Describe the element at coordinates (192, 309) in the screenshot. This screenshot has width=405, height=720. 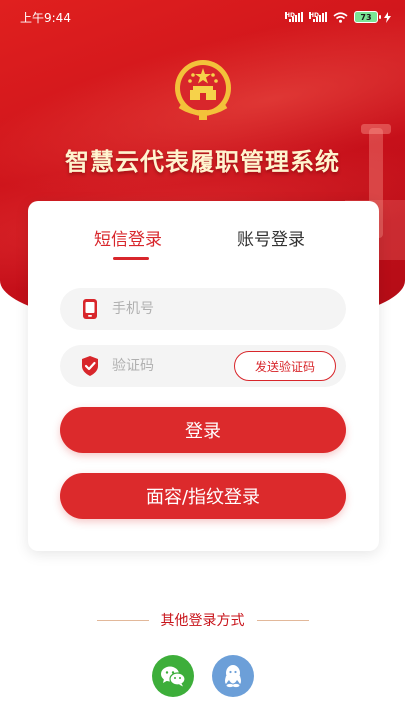
I see `phone-input` at that location.